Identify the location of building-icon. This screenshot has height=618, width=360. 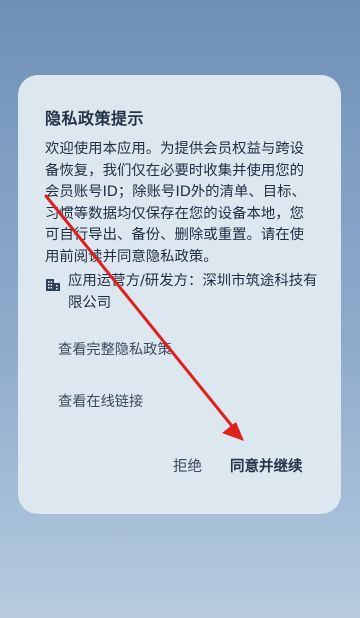
(53, 285).